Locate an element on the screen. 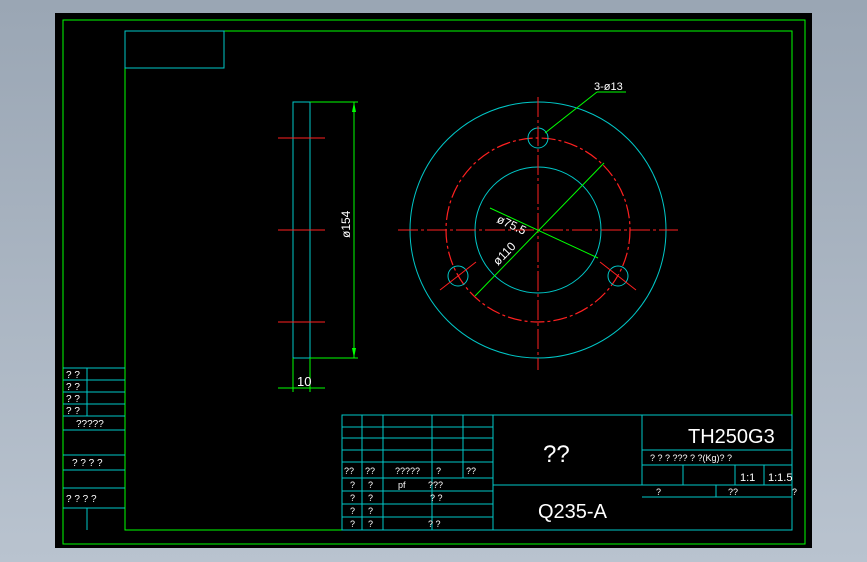 This screenshot has width=867, height=562. rev-r5-c1: ? is located at coordinates (352, 524).